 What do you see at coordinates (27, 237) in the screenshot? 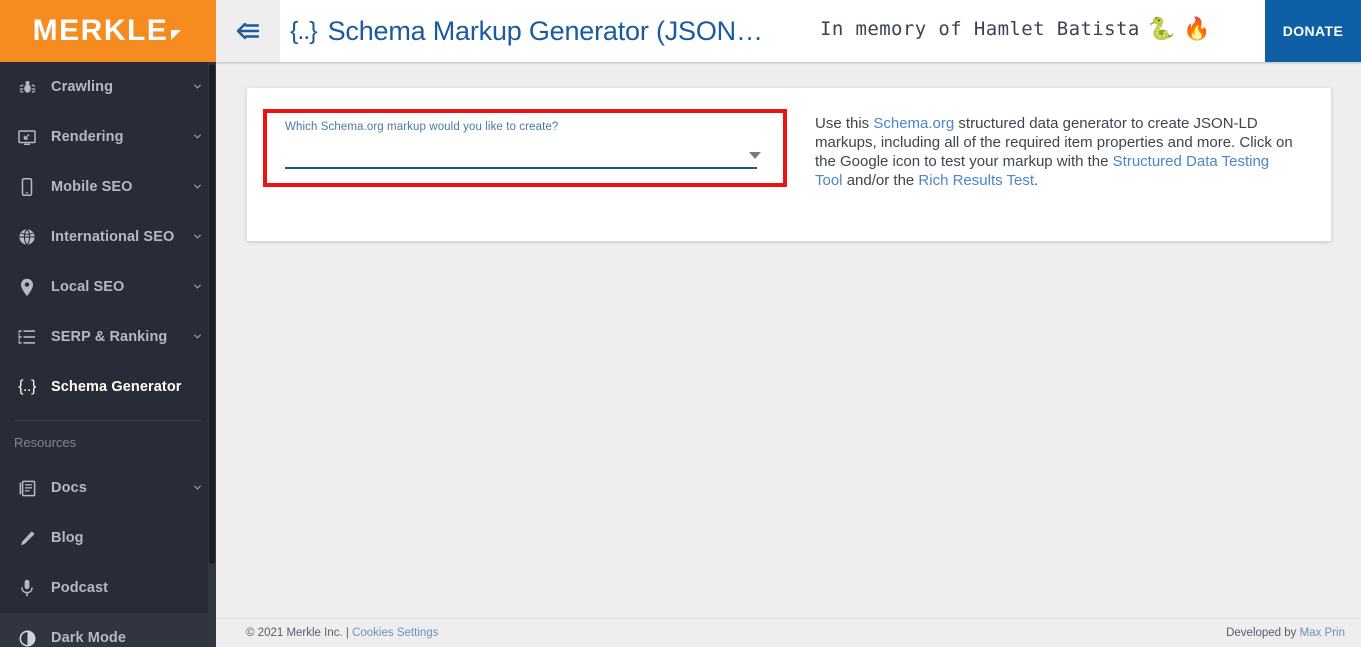
I see `globe-icon` at bounding box center [27, 237].